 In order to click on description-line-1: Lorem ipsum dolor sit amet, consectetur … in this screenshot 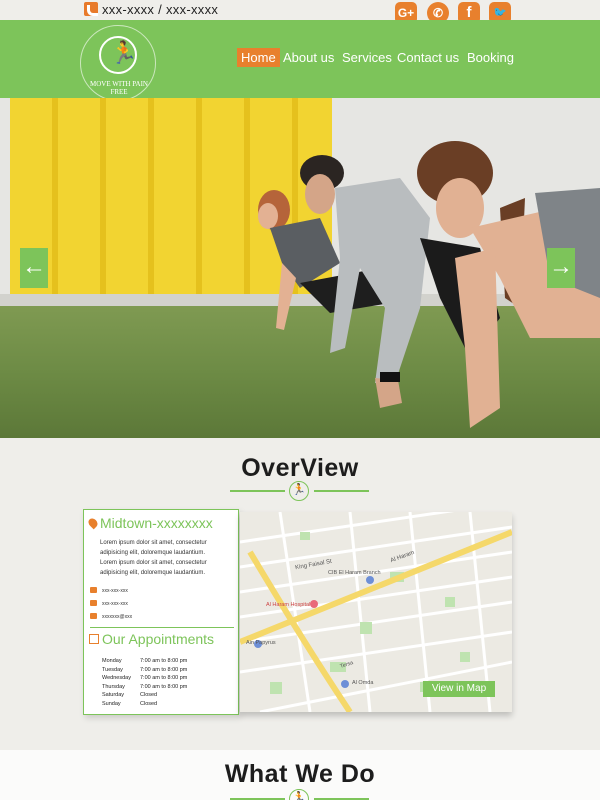, I will do `click(153, 548)`.